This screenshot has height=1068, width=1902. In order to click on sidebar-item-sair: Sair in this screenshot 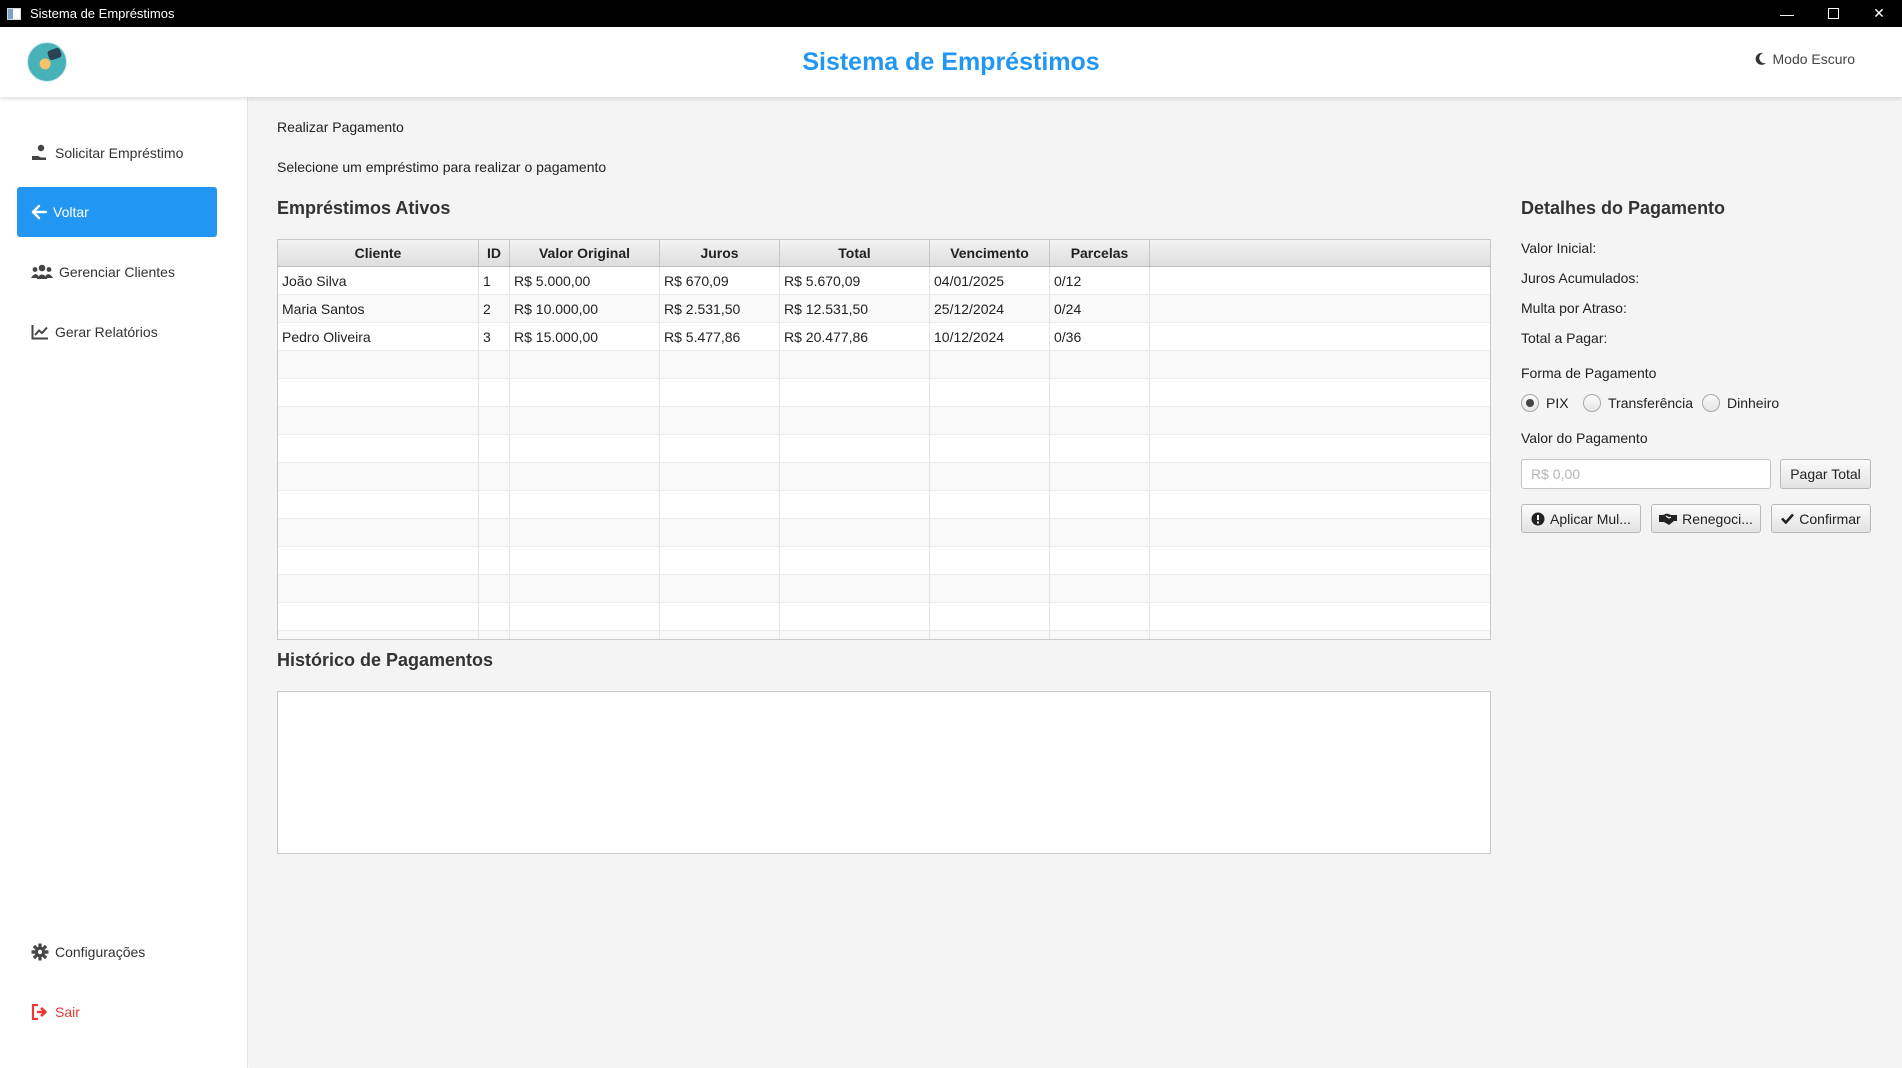, I will do `click(117, 1012)`.